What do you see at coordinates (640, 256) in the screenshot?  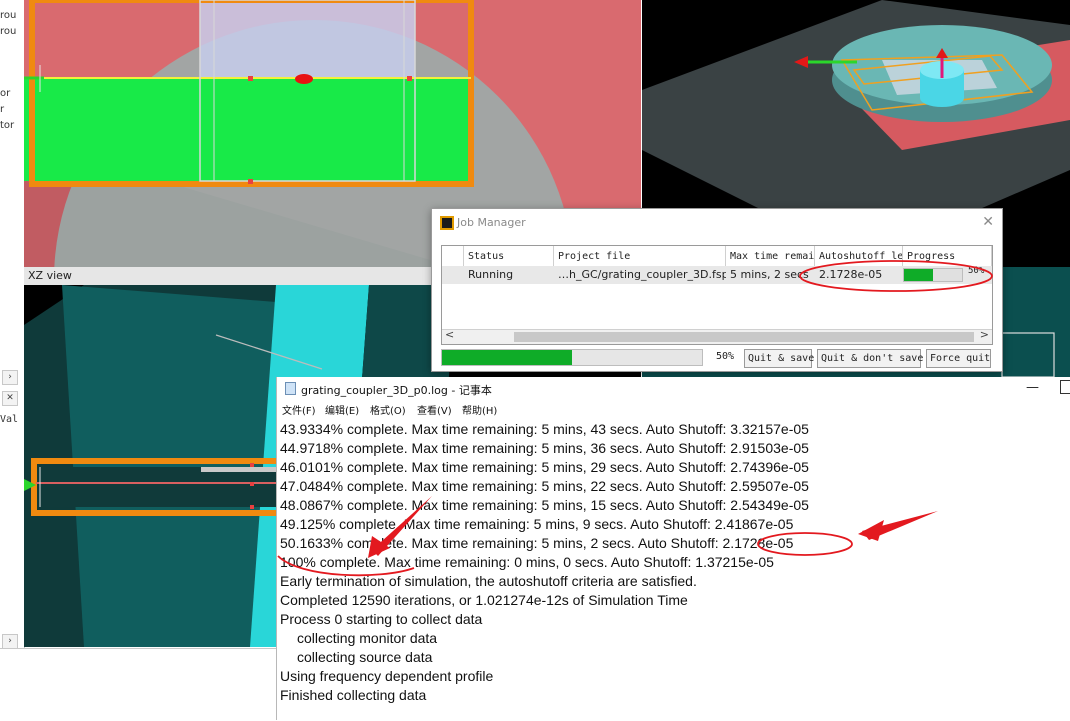 I see `column-header-project-file: Project file` at bounding box center [640, 256].